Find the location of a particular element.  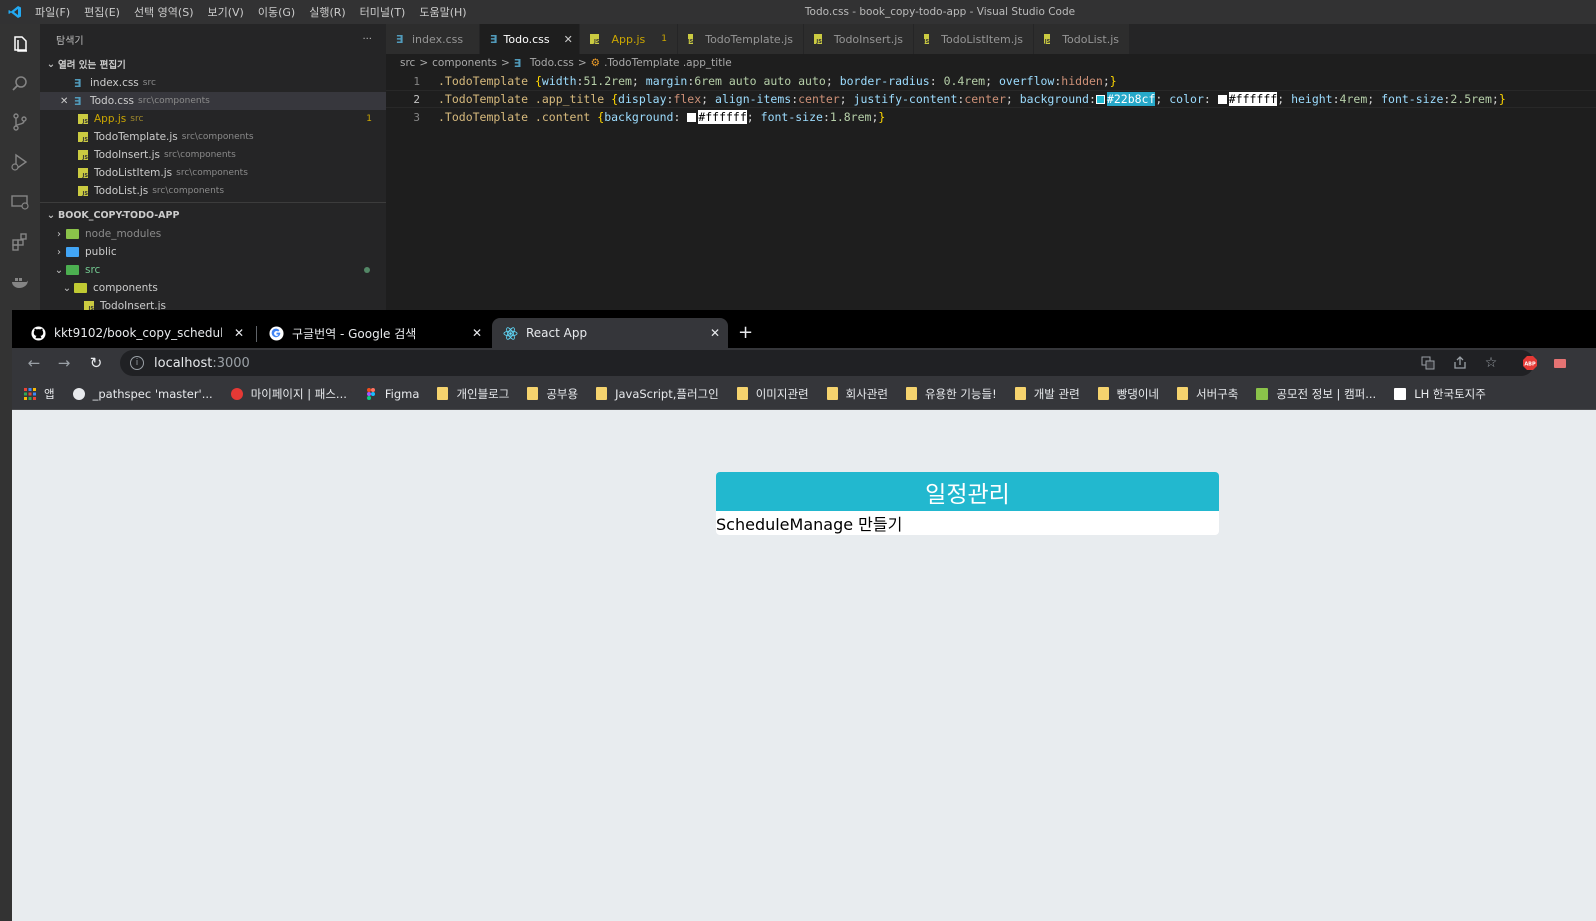

share-icon is located at coordinates (1460, 363).